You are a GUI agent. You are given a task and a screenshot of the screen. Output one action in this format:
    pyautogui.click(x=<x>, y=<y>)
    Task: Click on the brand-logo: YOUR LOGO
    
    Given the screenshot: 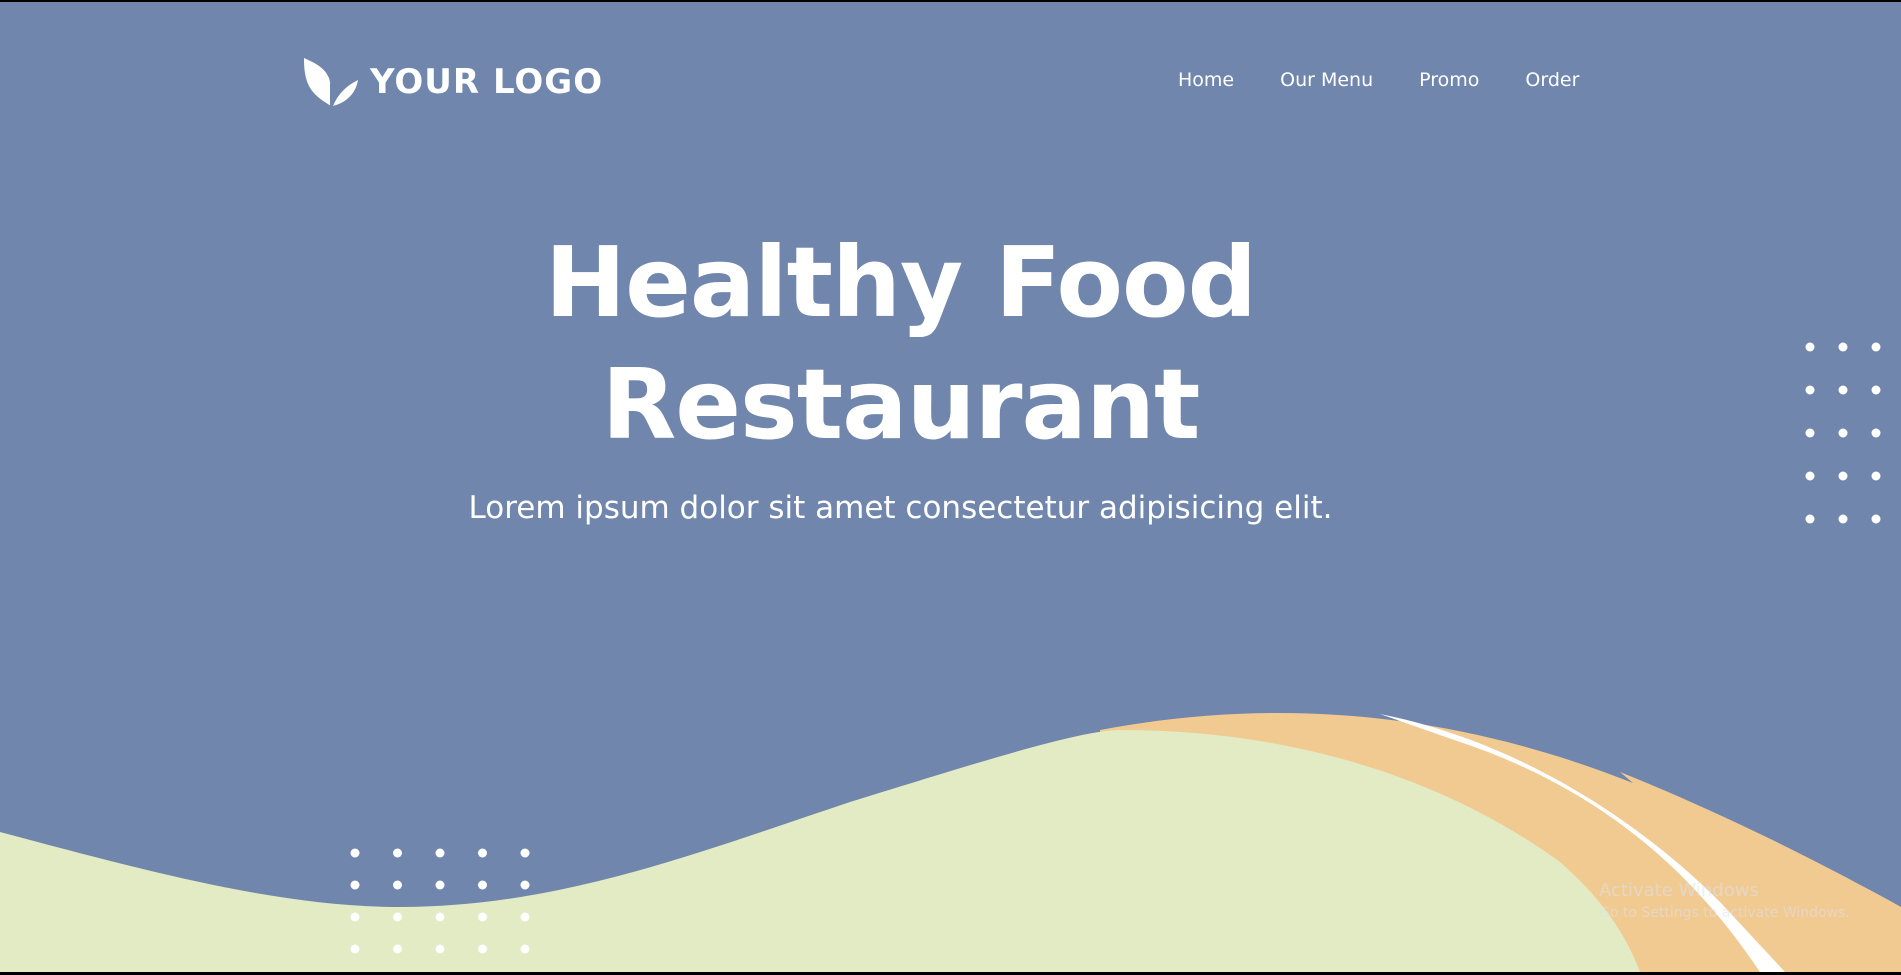 What is the action you would take?
    pyautogui.click(x=452, y=82)
    